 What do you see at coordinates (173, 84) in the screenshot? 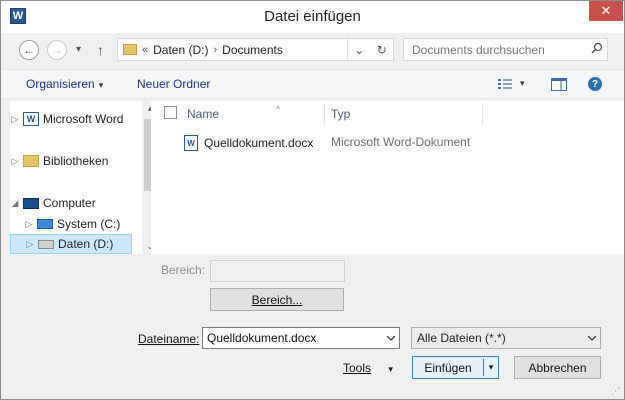
I see `new-folder-button: Neuer Ordner` at bounding box center [173, 84].